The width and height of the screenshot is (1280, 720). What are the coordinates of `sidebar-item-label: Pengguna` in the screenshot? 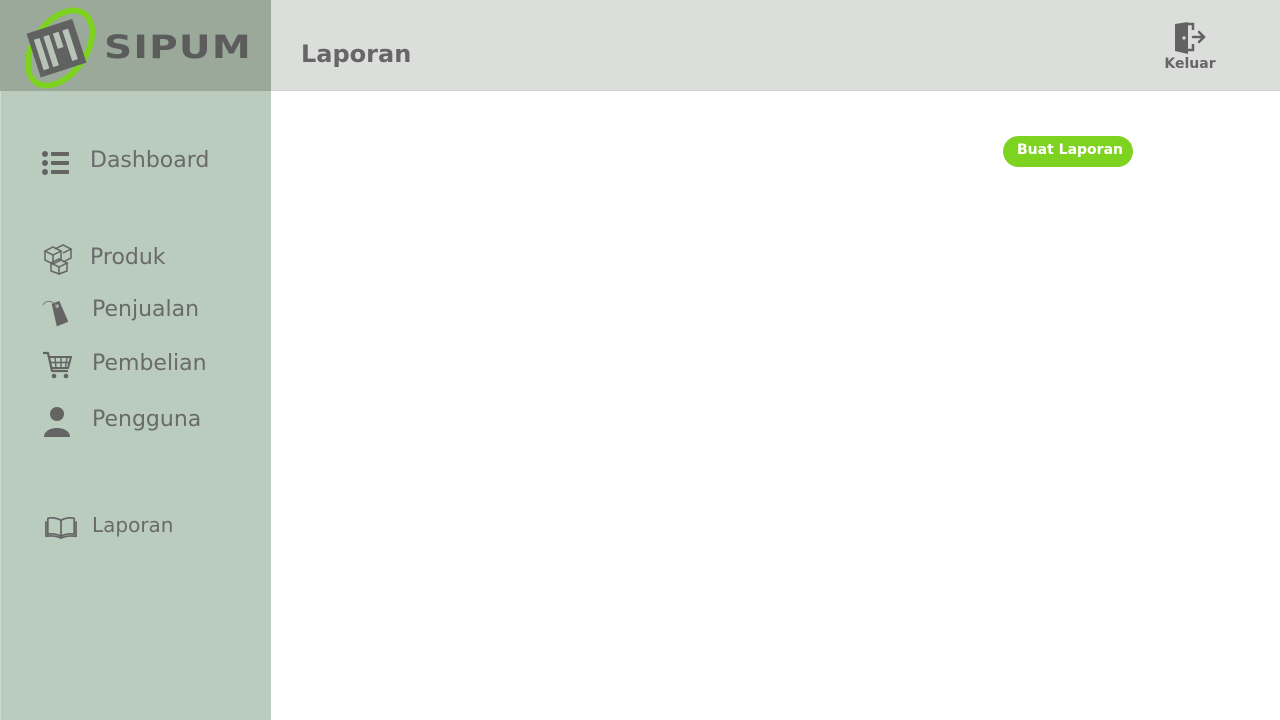 It's located at (147, 419).